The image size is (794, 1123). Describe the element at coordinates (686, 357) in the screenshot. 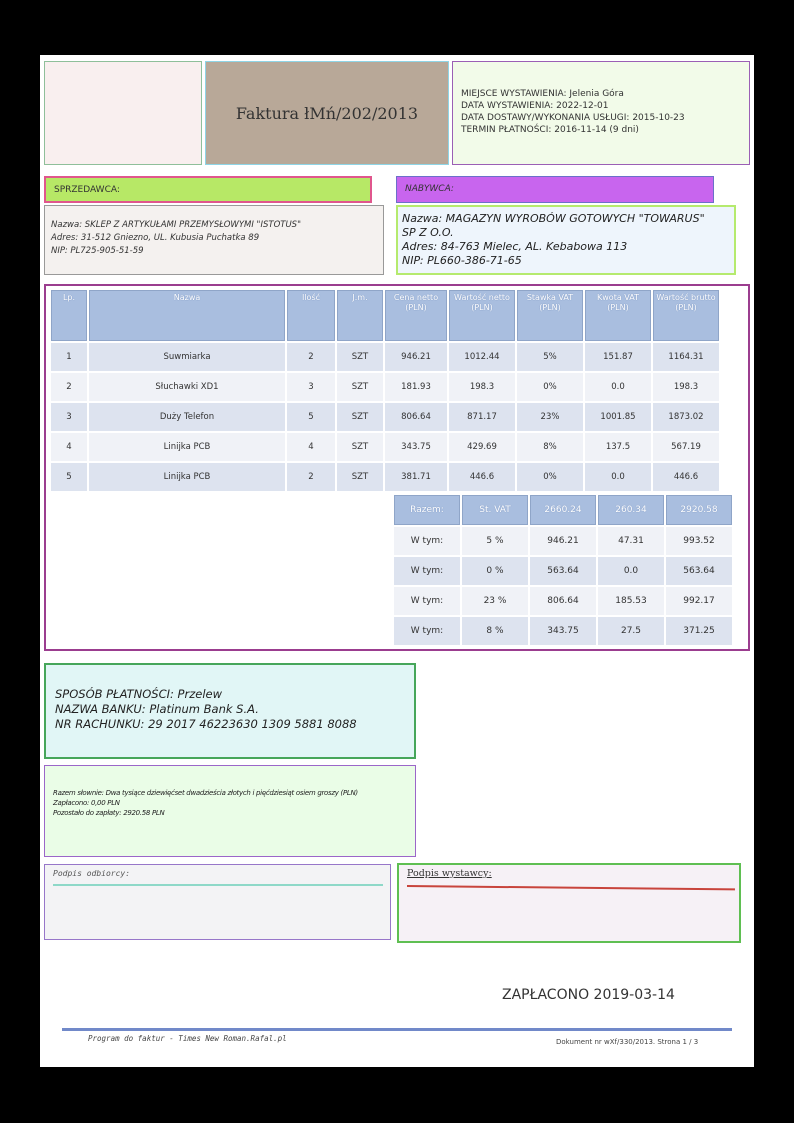

I see `cell: 1164.31` at that location.